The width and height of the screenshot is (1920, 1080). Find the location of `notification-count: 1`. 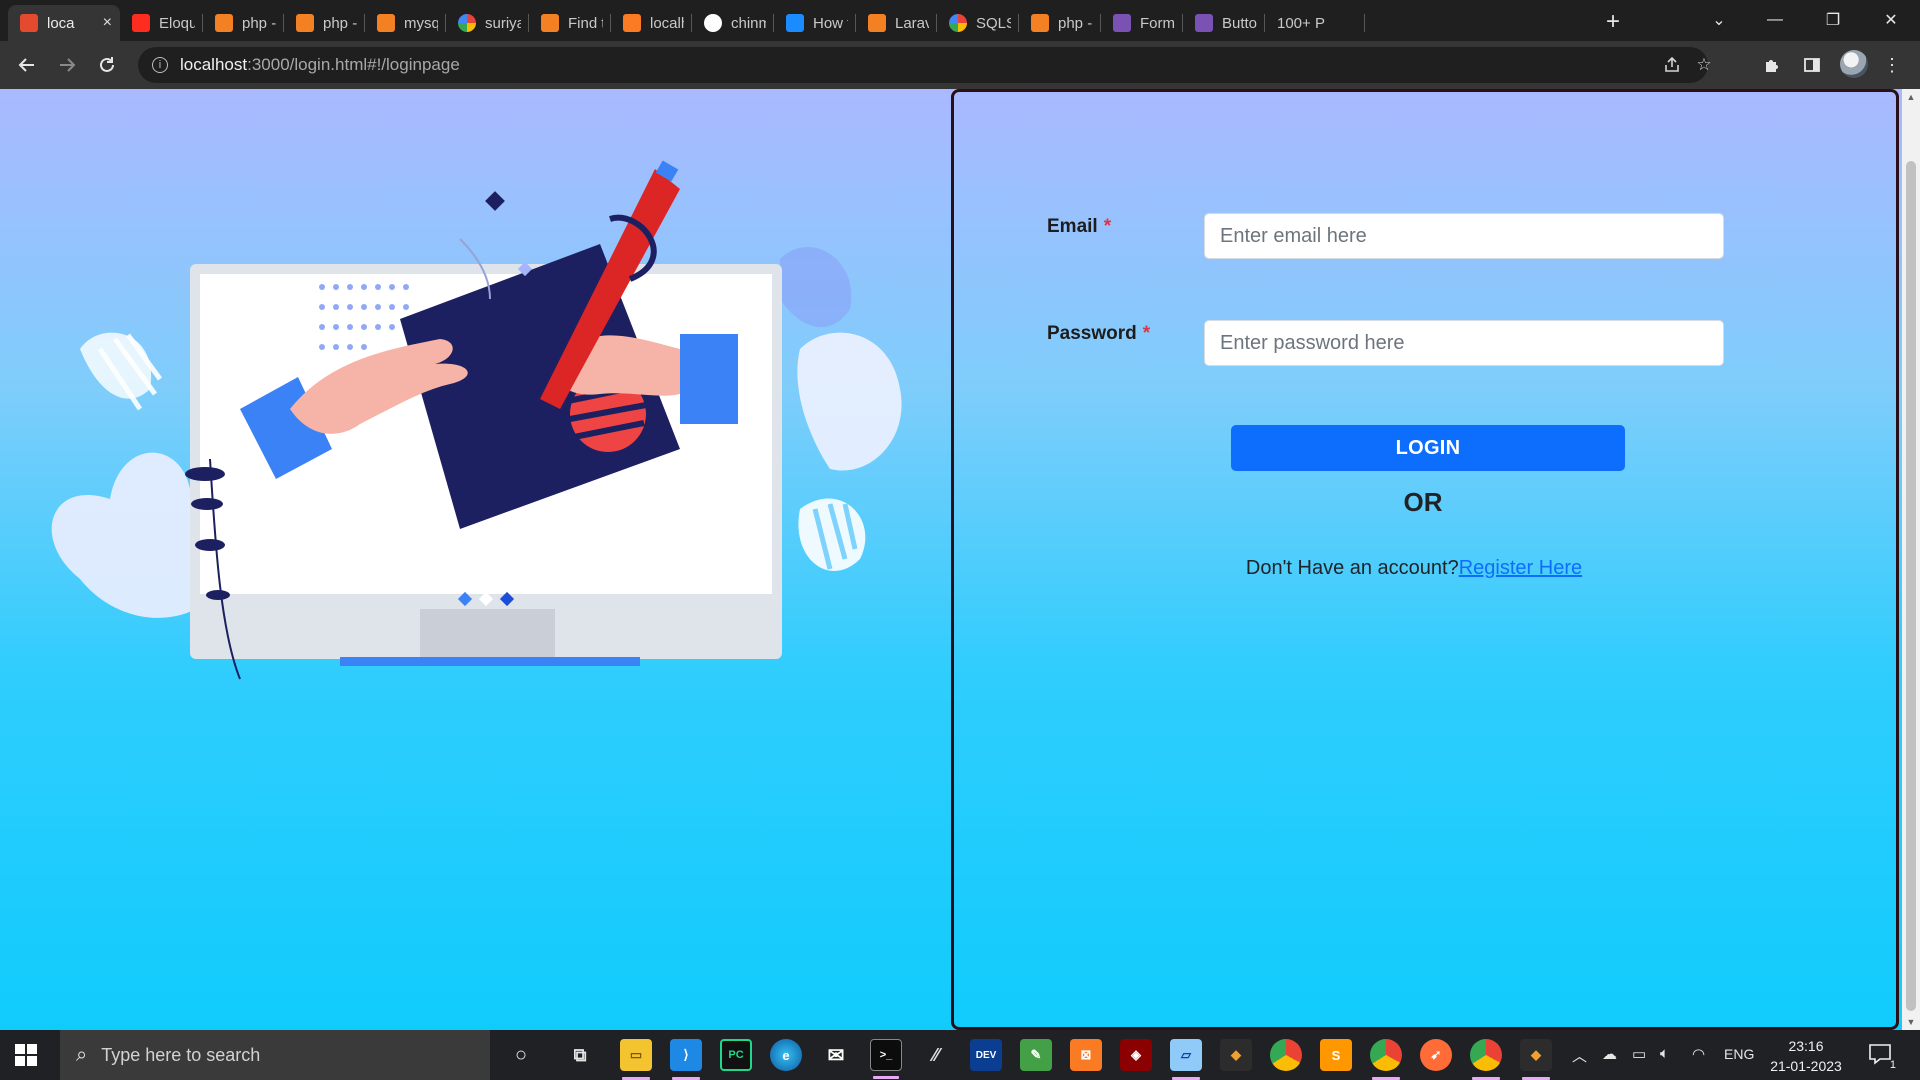

notification-count: 1 is located at coordinates (1892, 1065).